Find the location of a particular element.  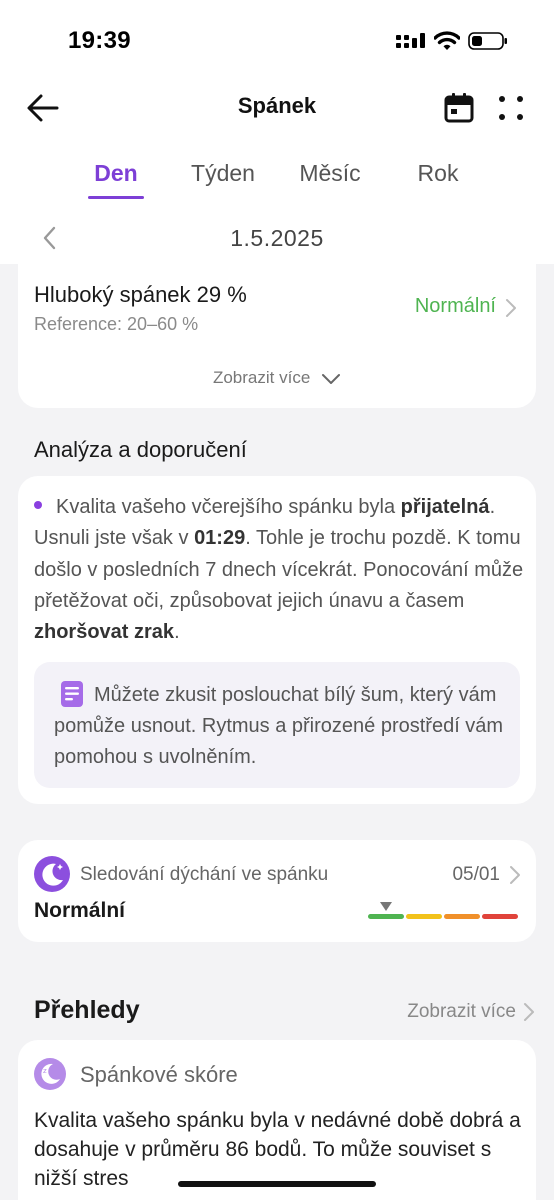

scale-segment-mild is located at coordinates (424, 916).